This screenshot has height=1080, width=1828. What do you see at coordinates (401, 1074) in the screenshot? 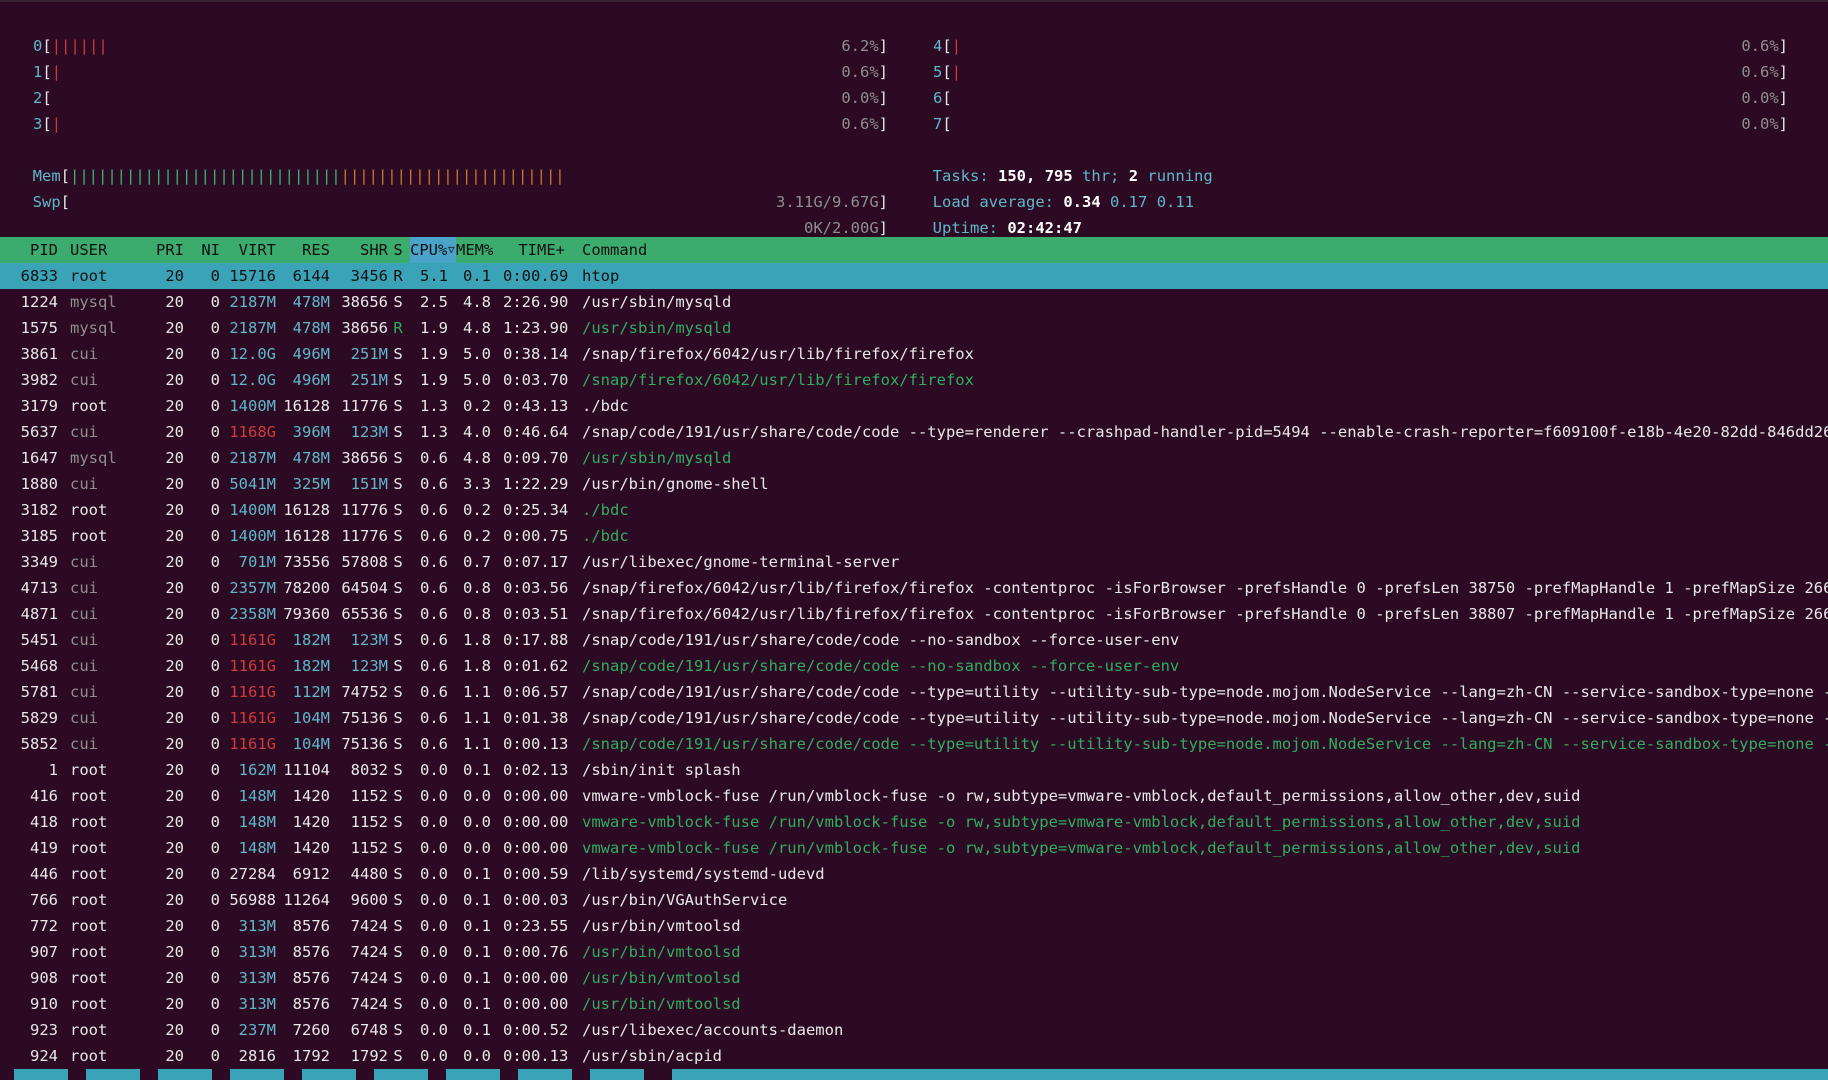
I see `fkey-sortby-button` at bounding box center [401, 1074].